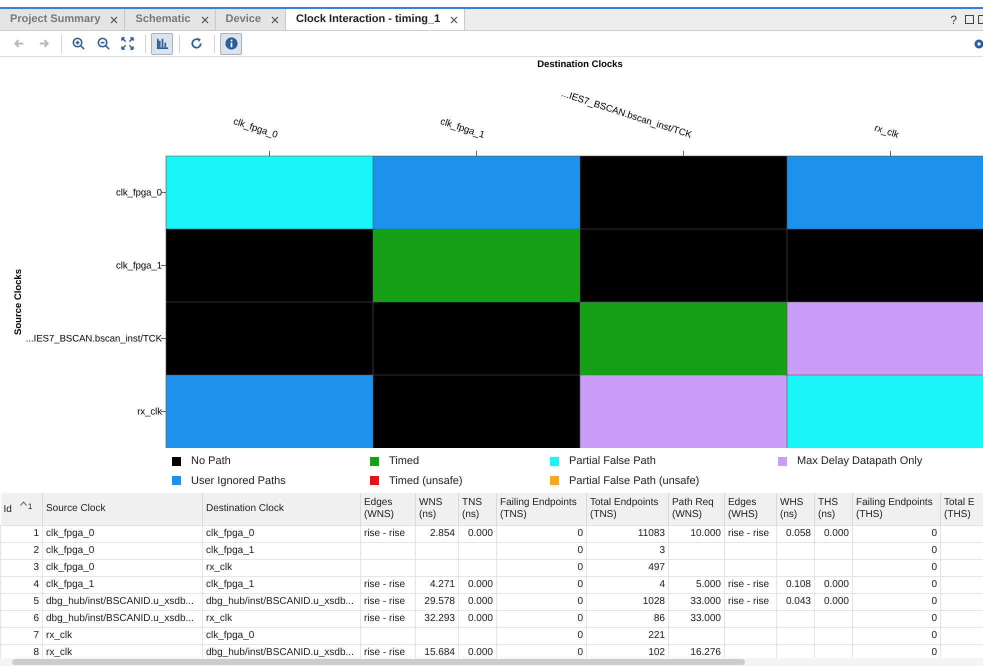 This screenshot has width=983, height=666. Describe the element at coordinates (281, 509) in the screenshot. I see `column-header: Destination Clock` at that location.